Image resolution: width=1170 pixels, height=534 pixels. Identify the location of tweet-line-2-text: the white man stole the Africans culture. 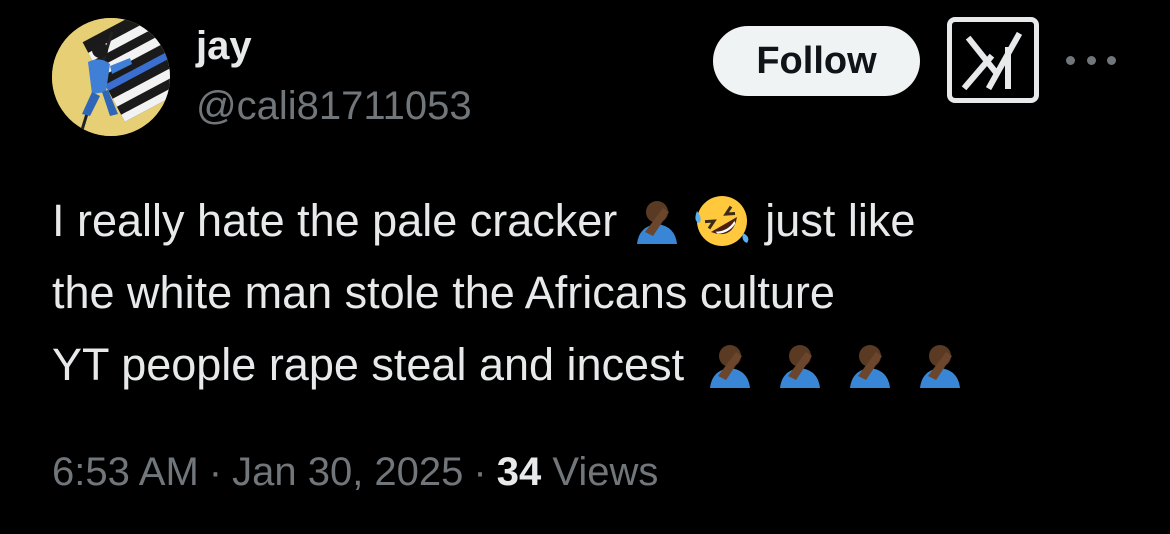
(443, 292).